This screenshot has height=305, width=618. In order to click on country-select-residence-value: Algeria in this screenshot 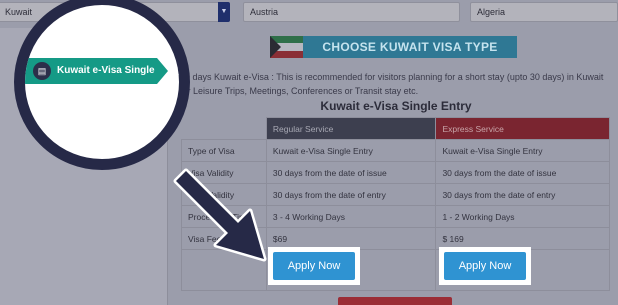, I will do `click(491, 12)`.